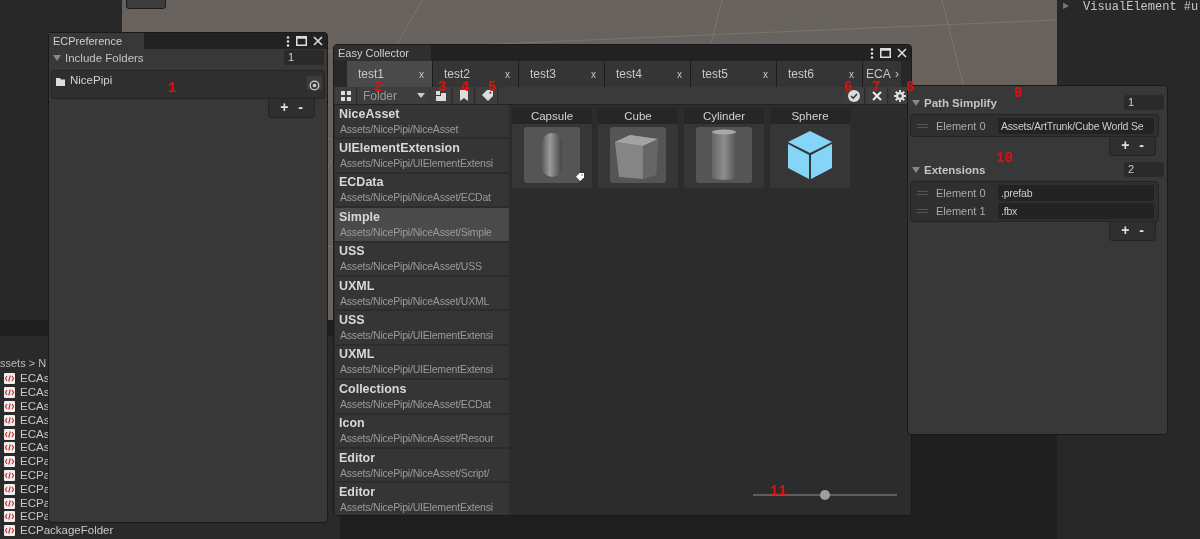  Describe the element at coordinates (360, 217) in the screenshot. I see `folder-name: Simple` at that location.